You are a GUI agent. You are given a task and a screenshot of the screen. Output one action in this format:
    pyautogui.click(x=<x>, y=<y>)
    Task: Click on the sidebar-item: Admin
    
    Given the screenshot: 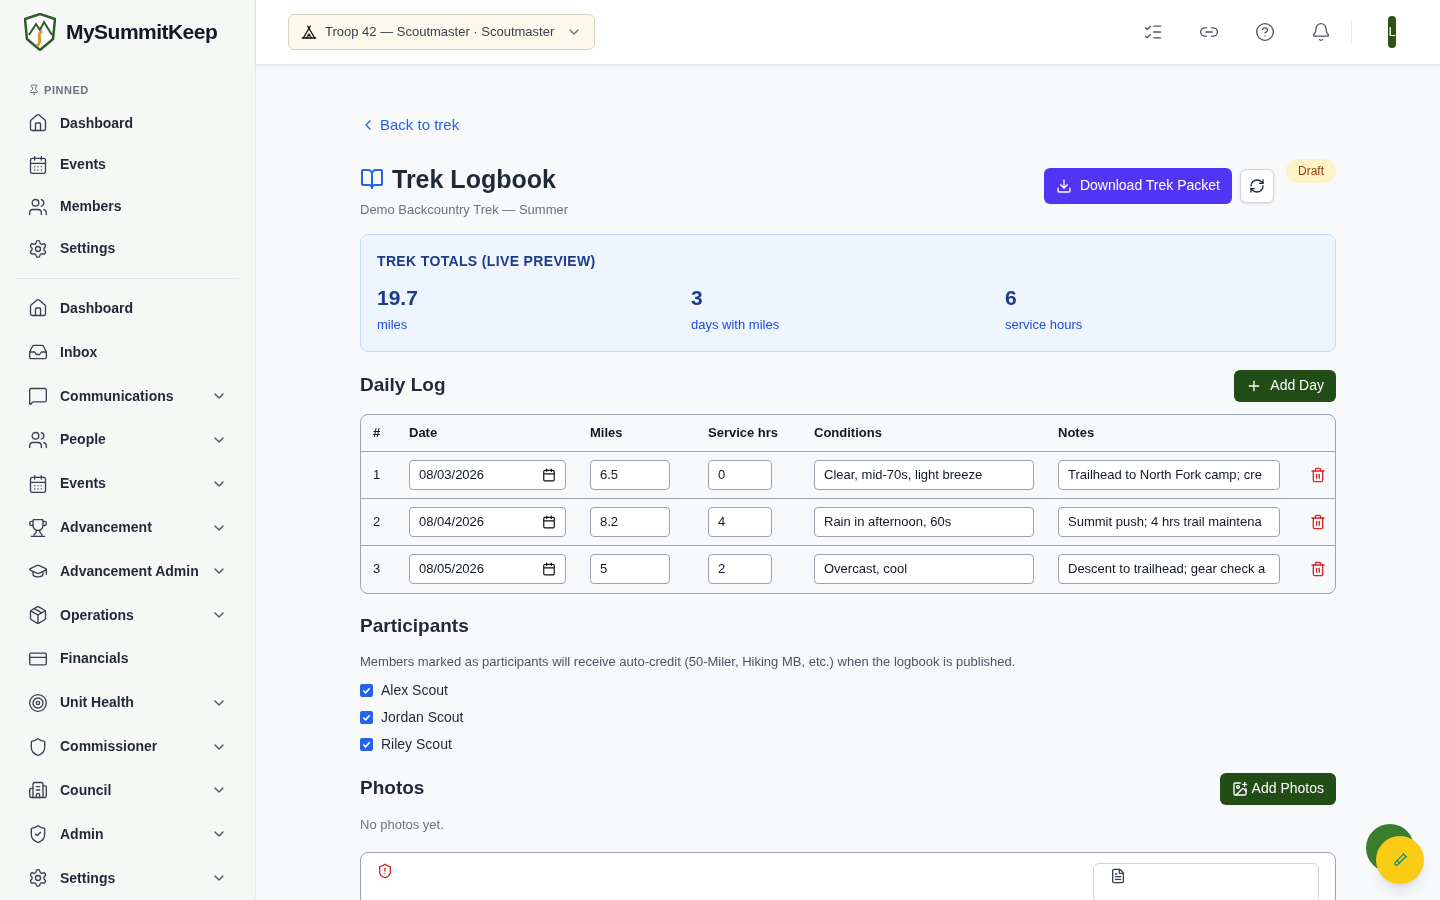 What is the action you would take?
    pyautogui.click(x=127, y=834)
    